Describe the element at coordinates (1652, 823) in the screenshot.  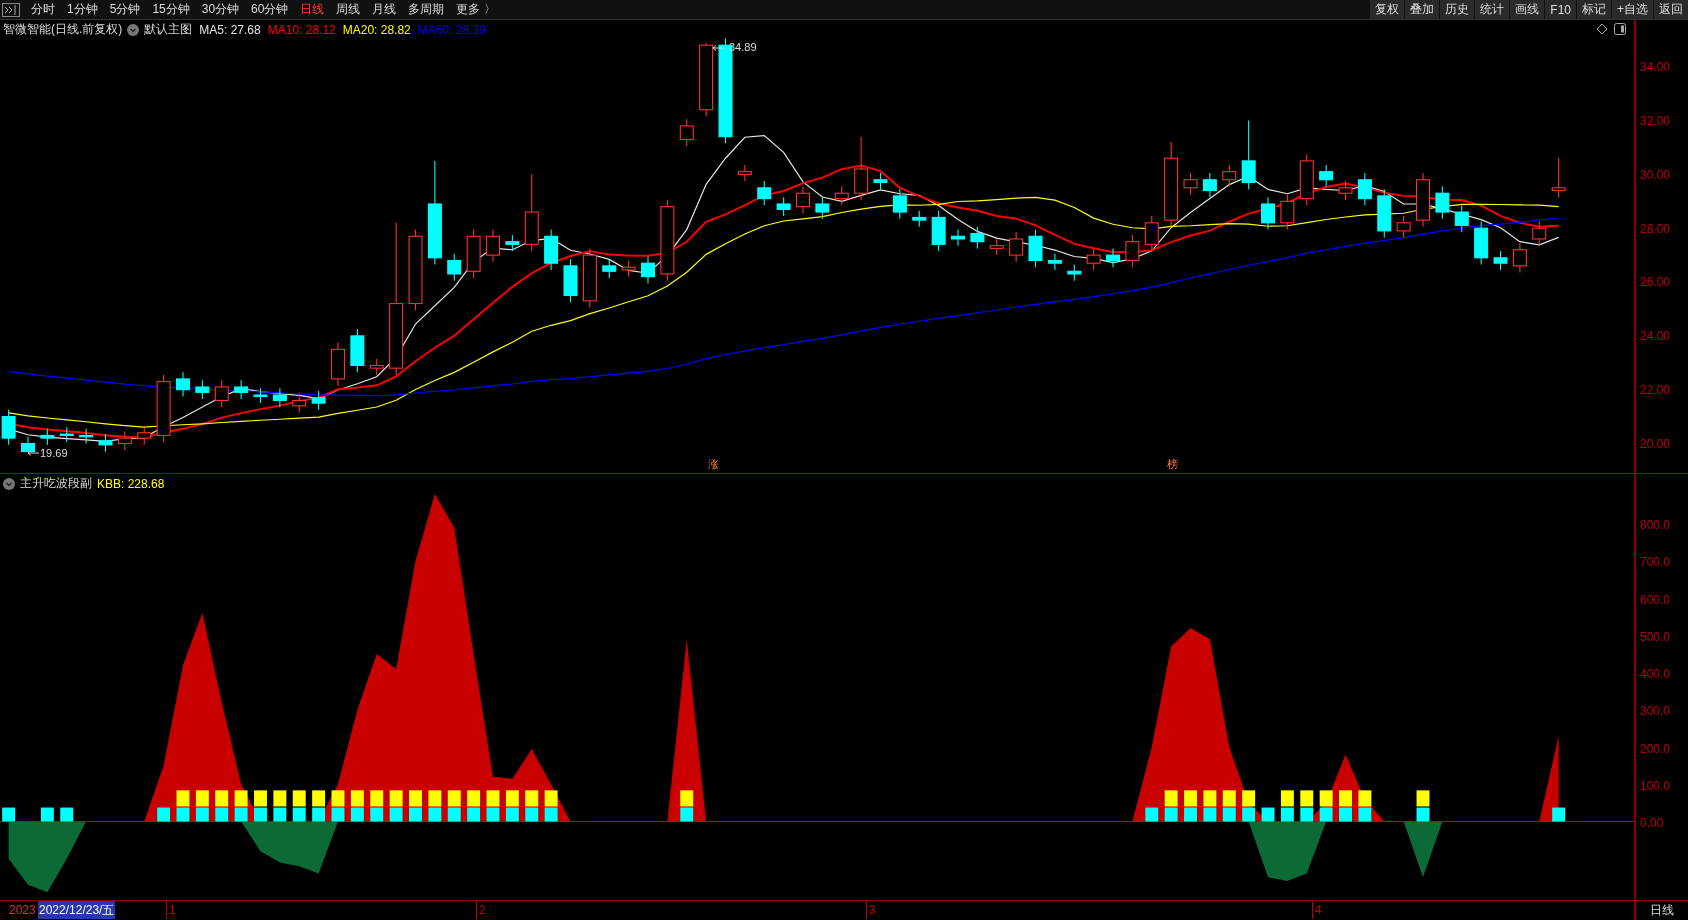
I see `axis-label: 0.00` at that location.